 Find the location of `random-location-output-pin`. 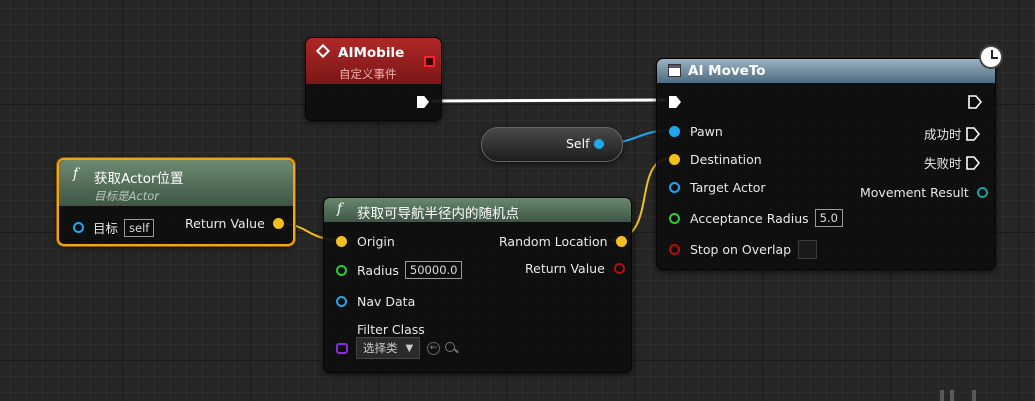

random-location-output-pin is located at coordinates (621, 241).